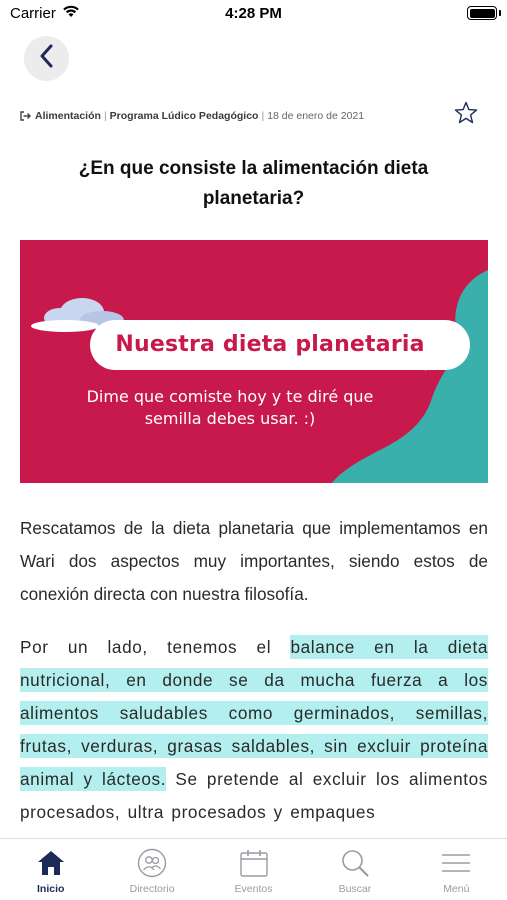  What do you see at coordinates (25, 116) in the screenshot?
I see `share-arrow-icon` at bounding box center [25, 116].